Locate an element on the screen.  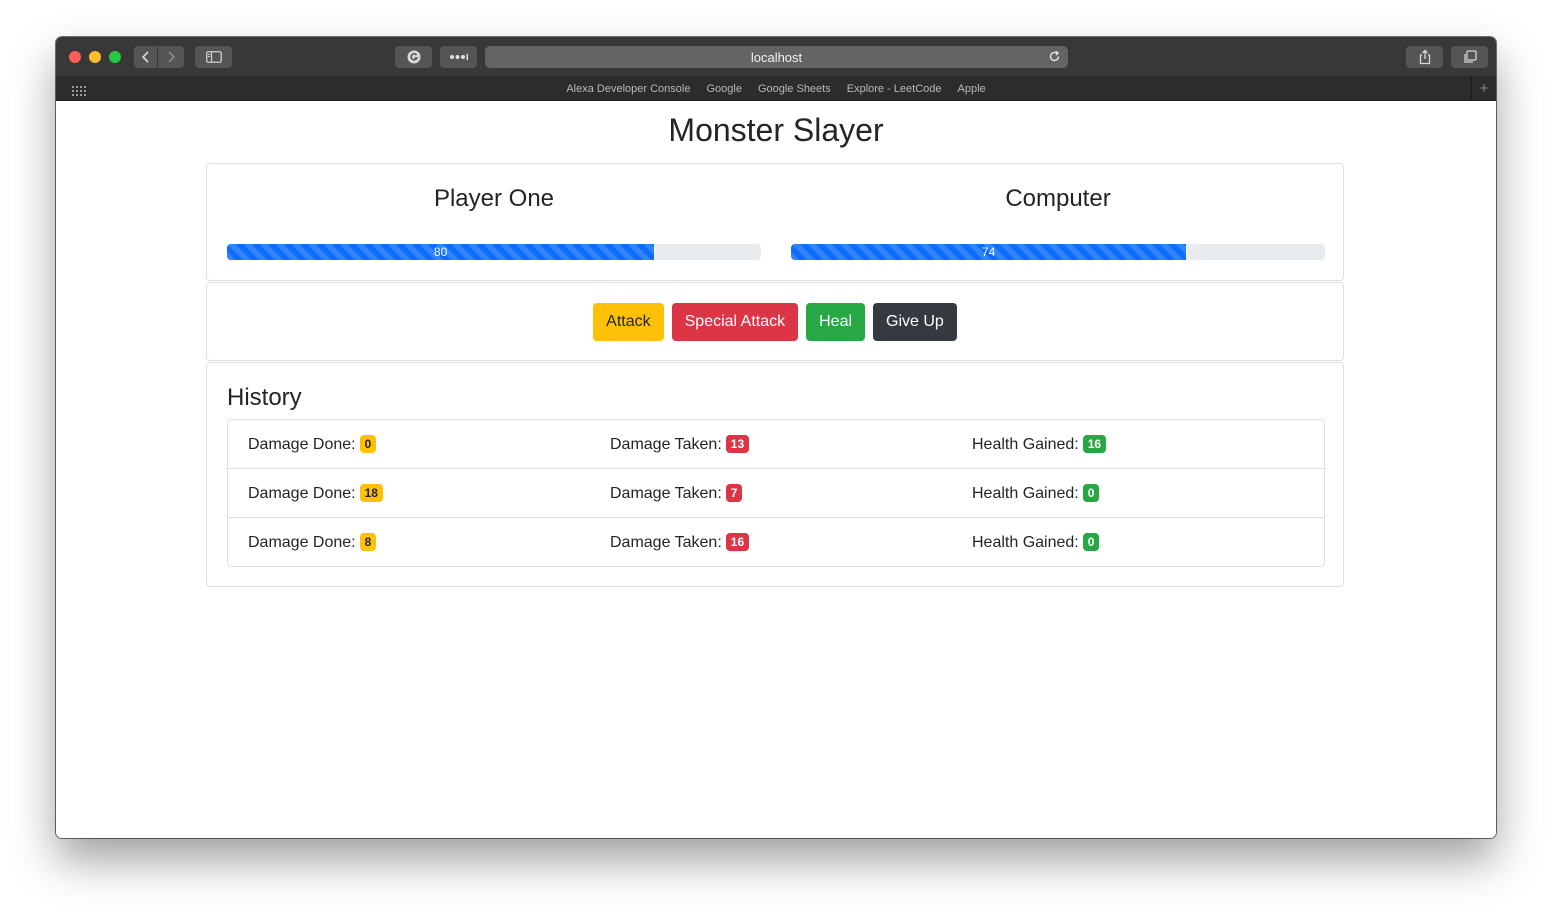
damage-done-badge: 18 is located at coordinates (371, 492).